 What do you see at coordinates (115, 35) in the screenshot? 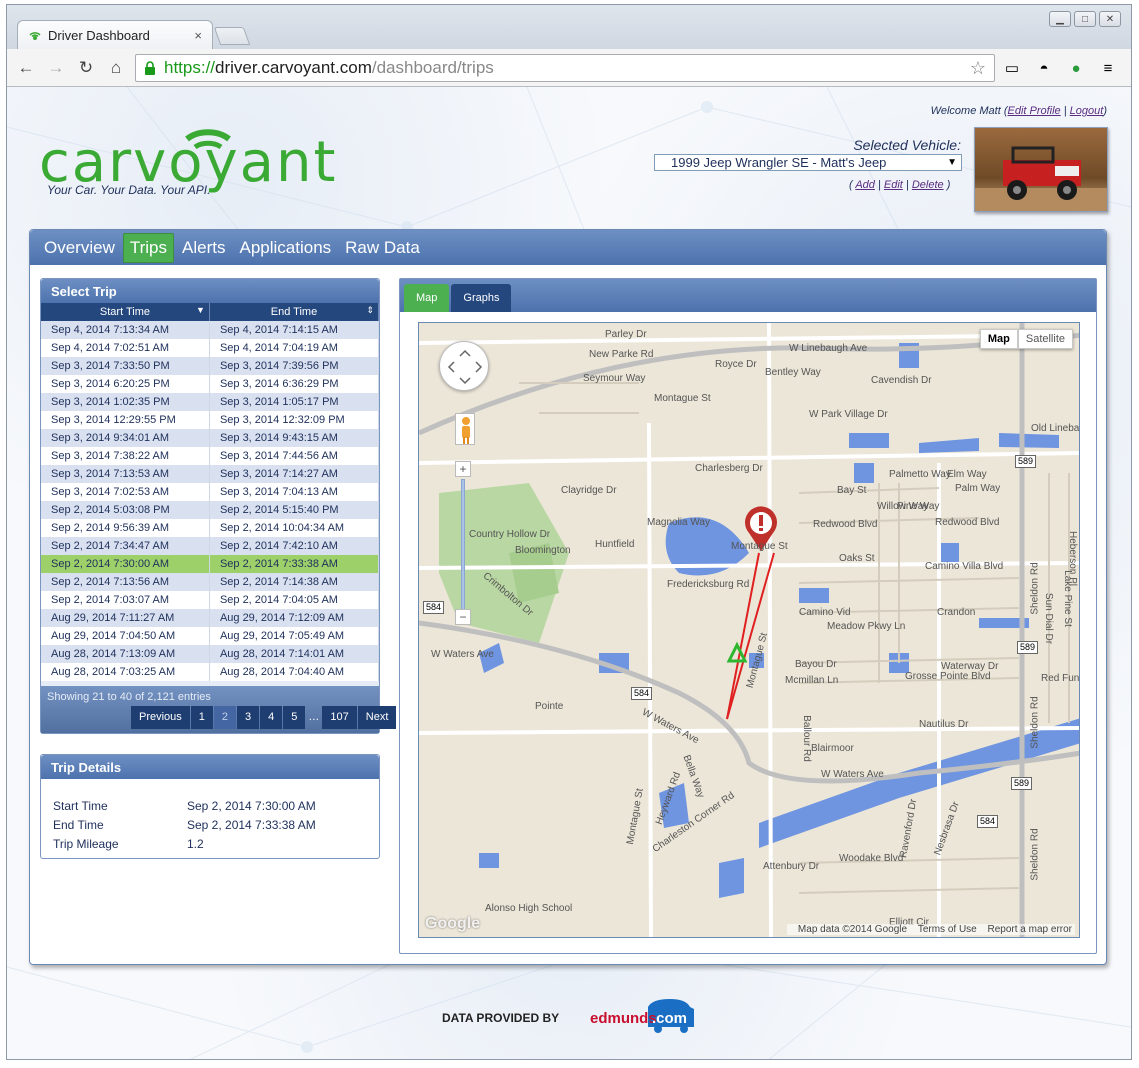
I see `browser-tab: Driver Dashboard ×` at bounding box center [115, 35].